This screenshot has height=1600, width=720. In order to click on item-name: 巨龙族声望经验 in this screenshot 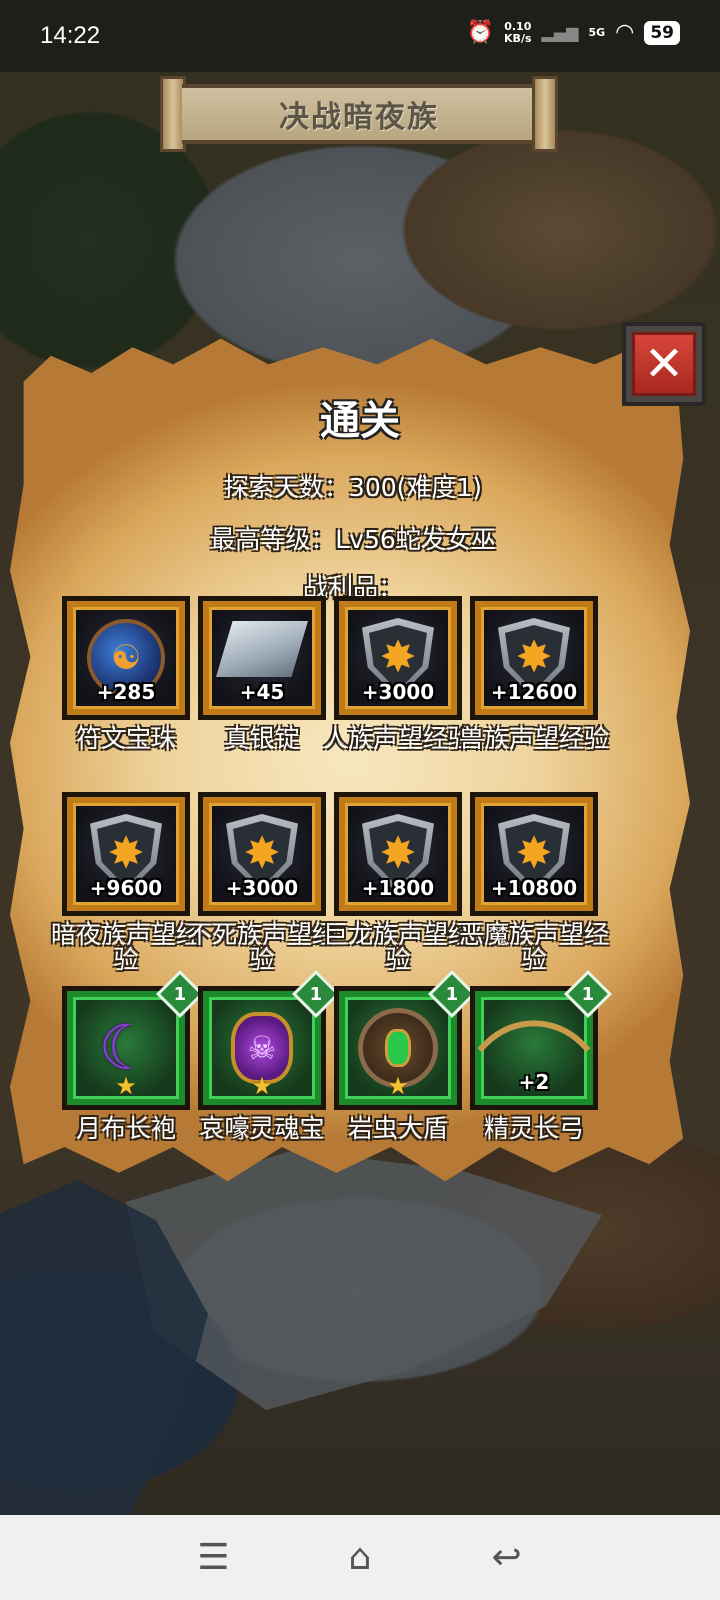, I will do `click(398, 947)`.